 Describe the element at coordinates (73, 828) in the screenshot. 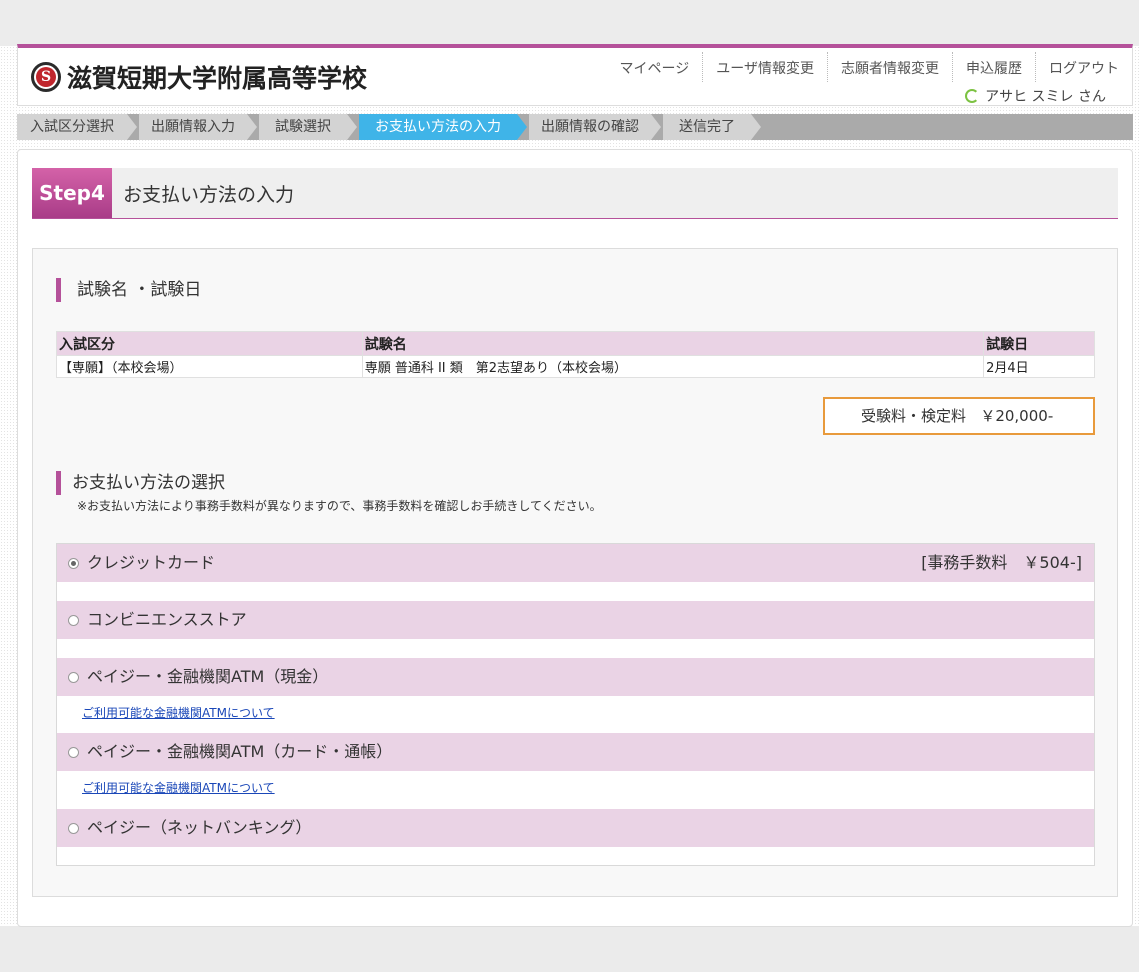

I see `radio-payeasy-netbanking` at that location.